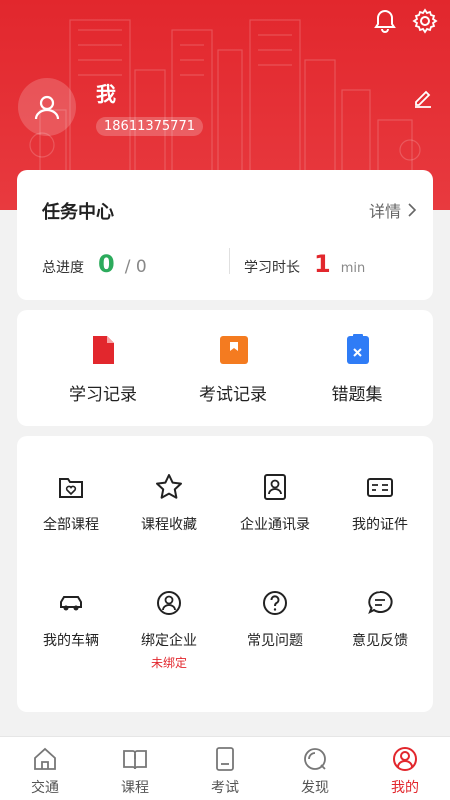  What do you see at coordinates (229, 261) in the screenshot?
I see `divider` at bounding box center [229, 261].